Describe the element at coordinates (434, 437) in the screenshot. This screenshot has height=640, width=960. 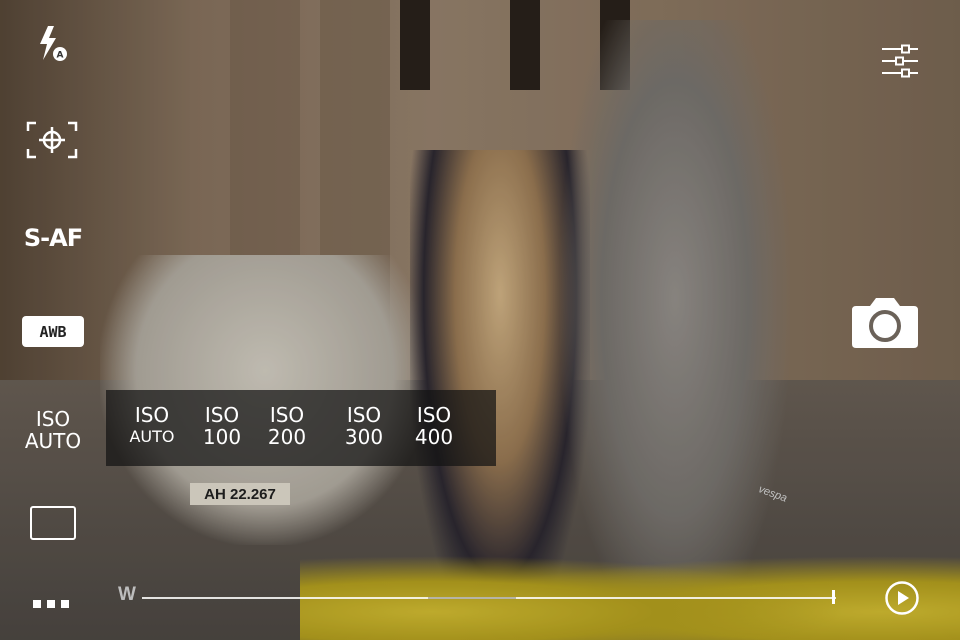
I see `iso-option-value: 400` at that location.